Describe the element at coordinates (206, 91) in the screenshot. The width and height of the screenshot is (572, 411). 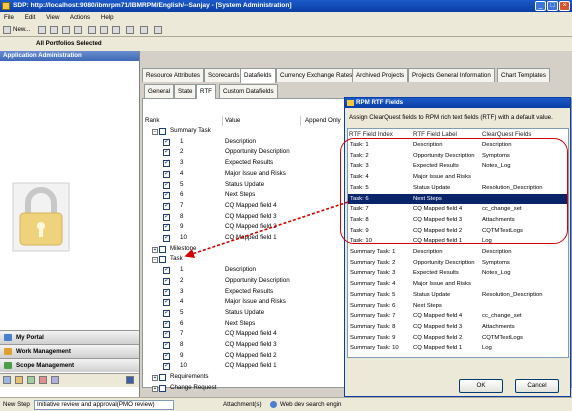
I see `tab-rtf: RTF` at that location.